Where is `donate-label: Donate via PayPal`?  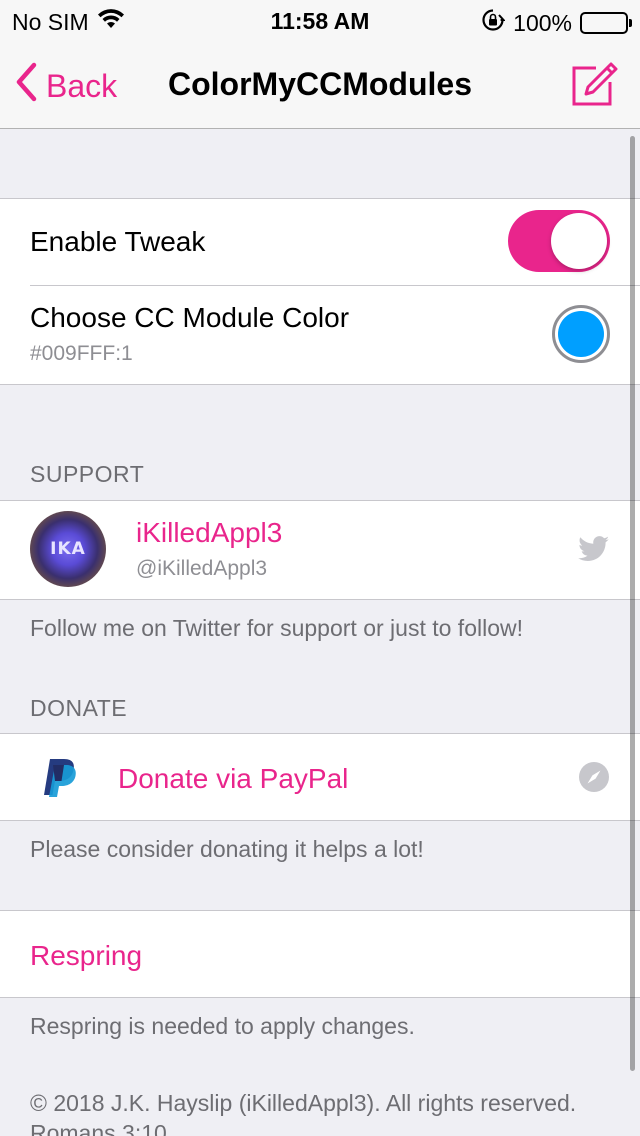 donate-label: Donate via PayPal is located at coordinates (233, 778).